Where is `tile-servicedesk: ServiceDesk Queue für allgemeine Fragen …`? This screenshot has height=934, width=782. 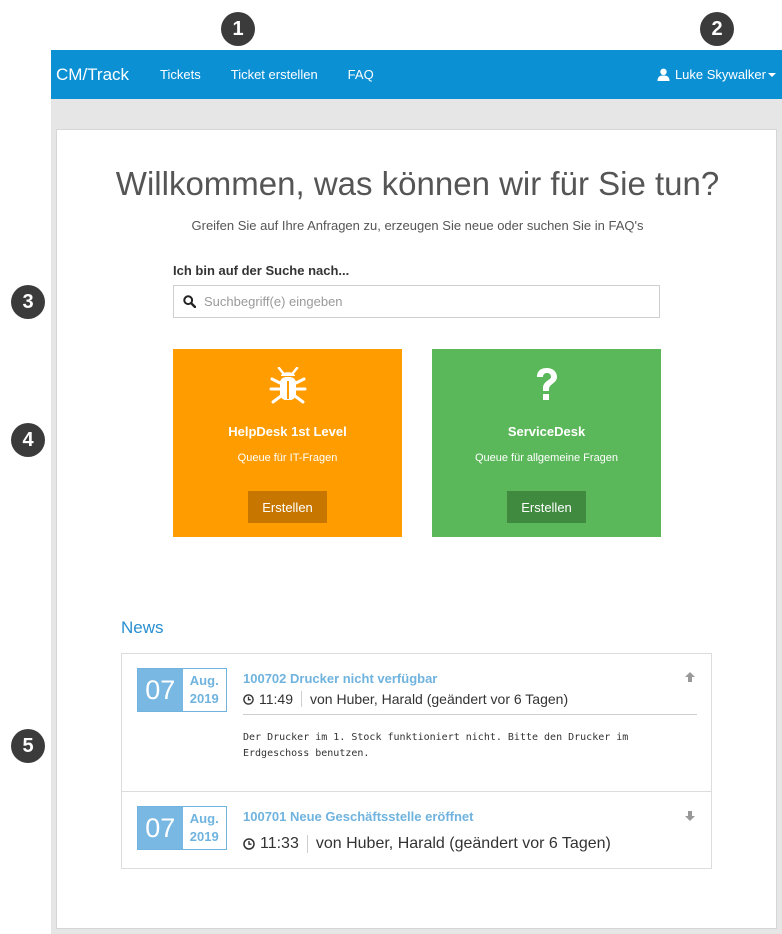 tile-servicedesk: ServiceDesk Queue für allgemeine Fragen … is located at coordinates (546, 443).